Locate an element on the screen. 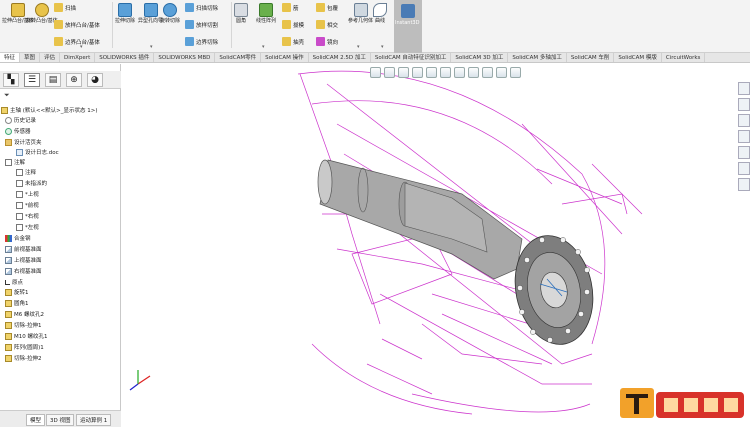 This screenshot has height=429, width=750. instant3d-button: Instant3D is located at coordinates (408, 26).